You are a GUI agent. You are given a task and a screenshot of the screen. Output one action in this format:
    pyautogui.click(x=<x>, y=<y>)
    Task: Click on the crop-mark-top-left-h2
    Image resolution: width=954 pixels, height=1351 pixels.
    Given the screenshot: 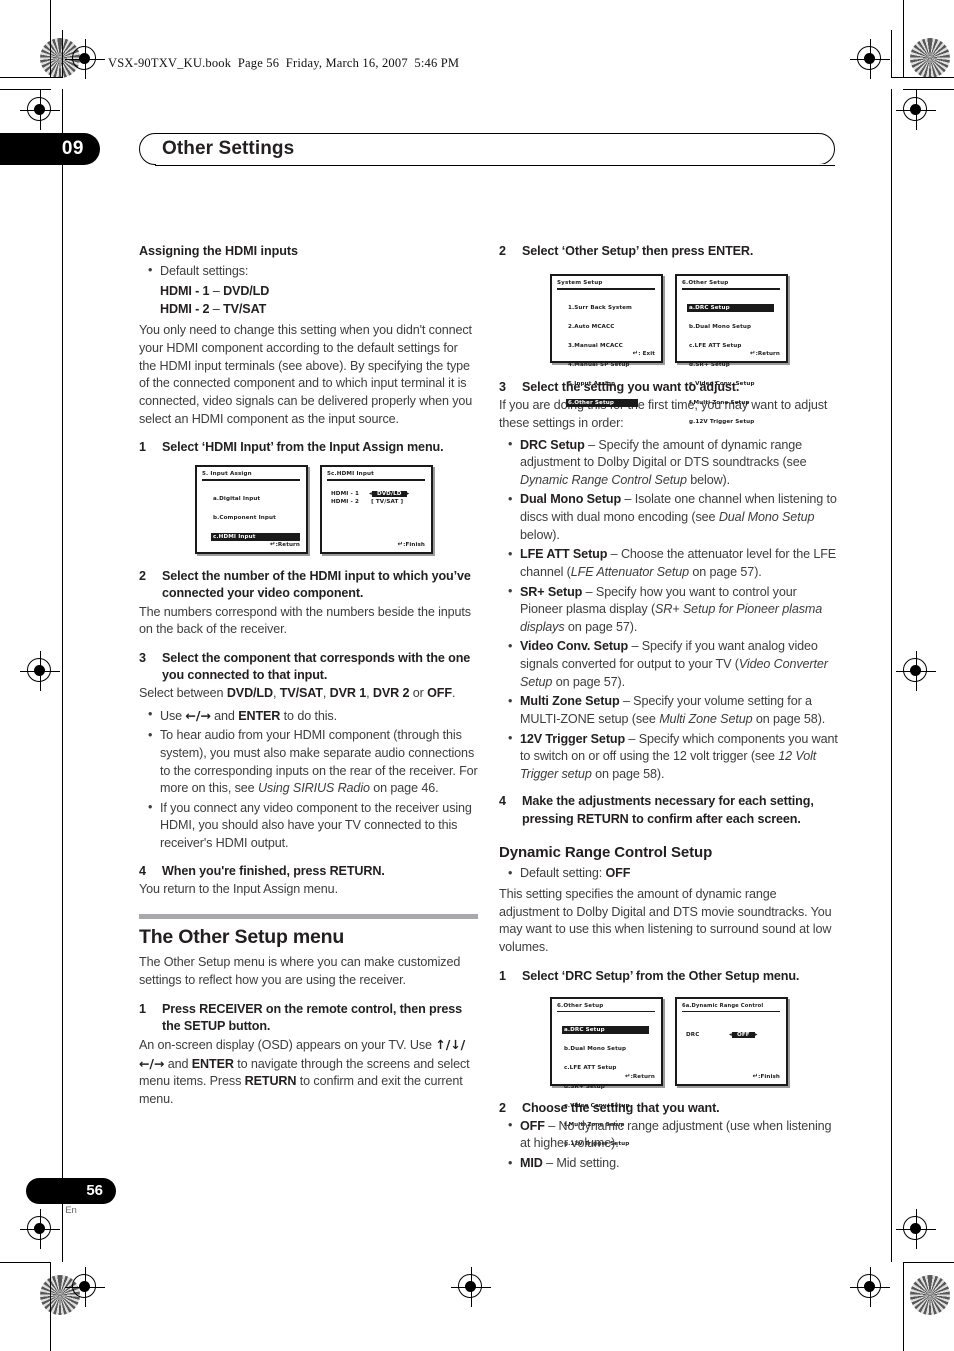 What is the action you would take?
    pyautogui.click(x=25, y=90)
    